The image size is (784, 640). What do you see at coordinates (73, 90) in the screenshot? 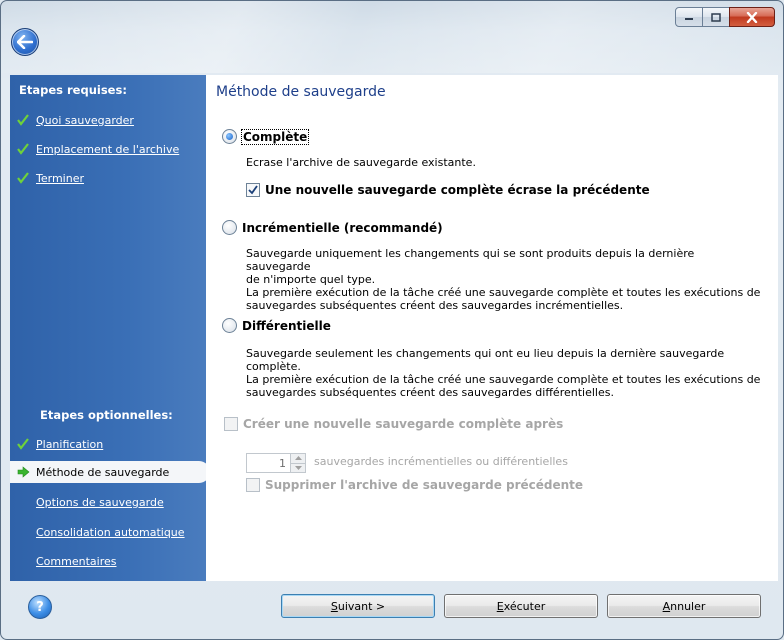
I see `required-steps-heading: Etapes requises:` at bounding box center [73, 90].